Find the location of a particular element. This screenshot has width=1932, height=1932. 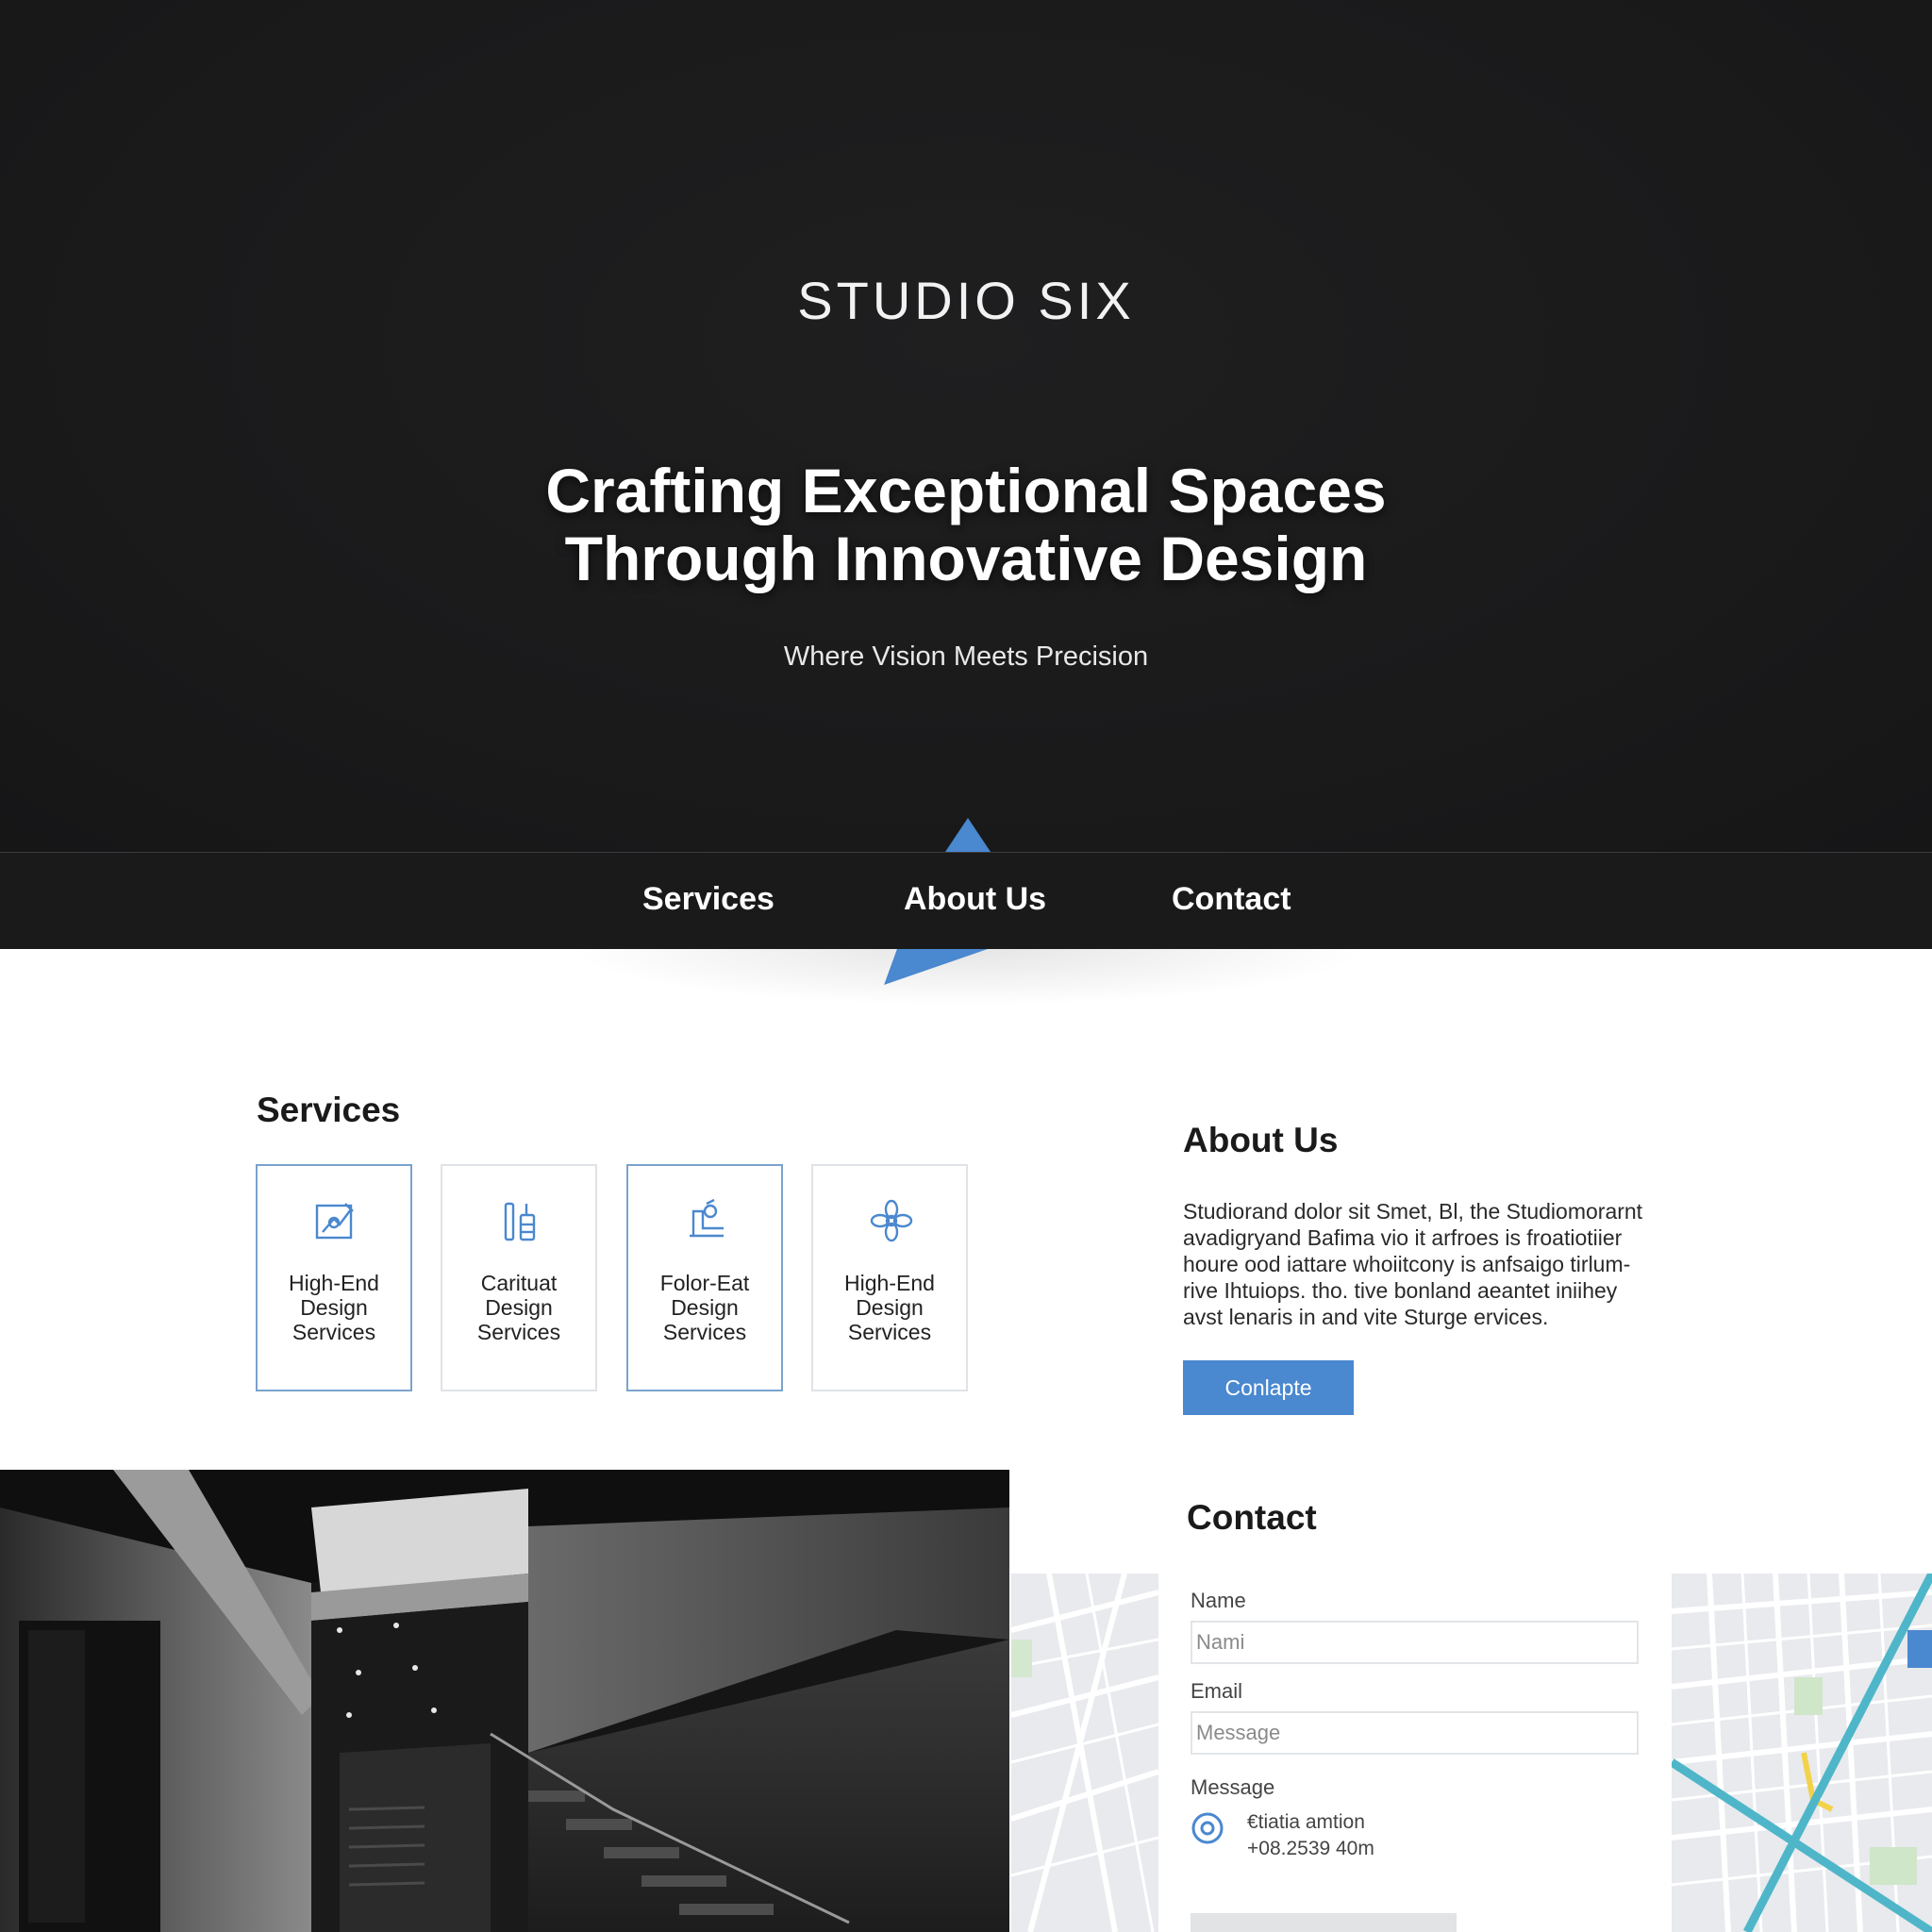

architecture-photo is located at coordinates (505, 1701).